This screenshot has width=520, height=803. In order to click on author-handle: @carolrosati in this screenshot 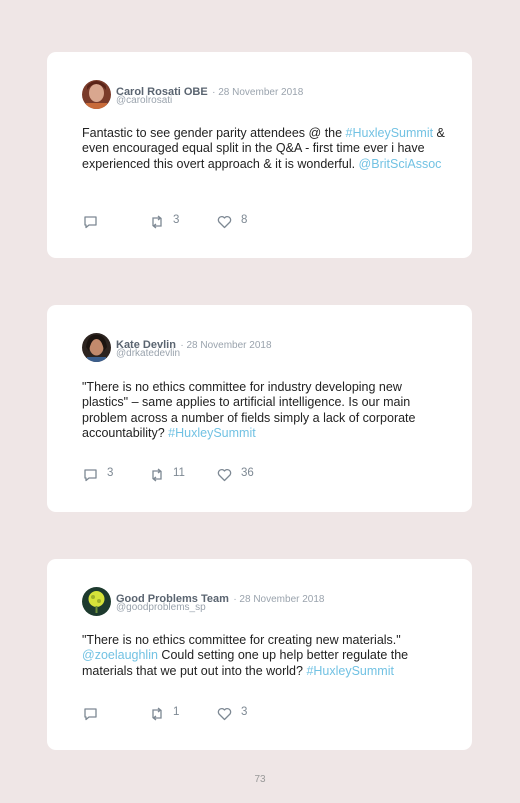, I will do `click(144, 100)`.